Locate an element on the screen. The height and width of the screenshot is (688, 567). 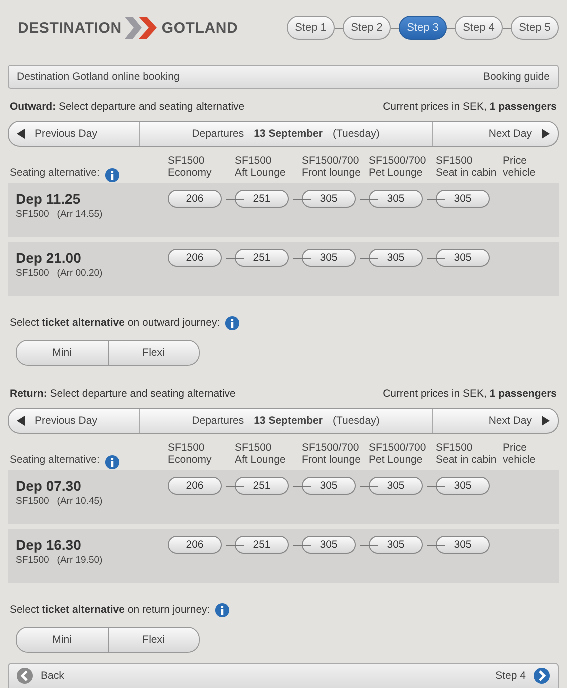
step-button: Step 4 is located at coordinates (479, 28).